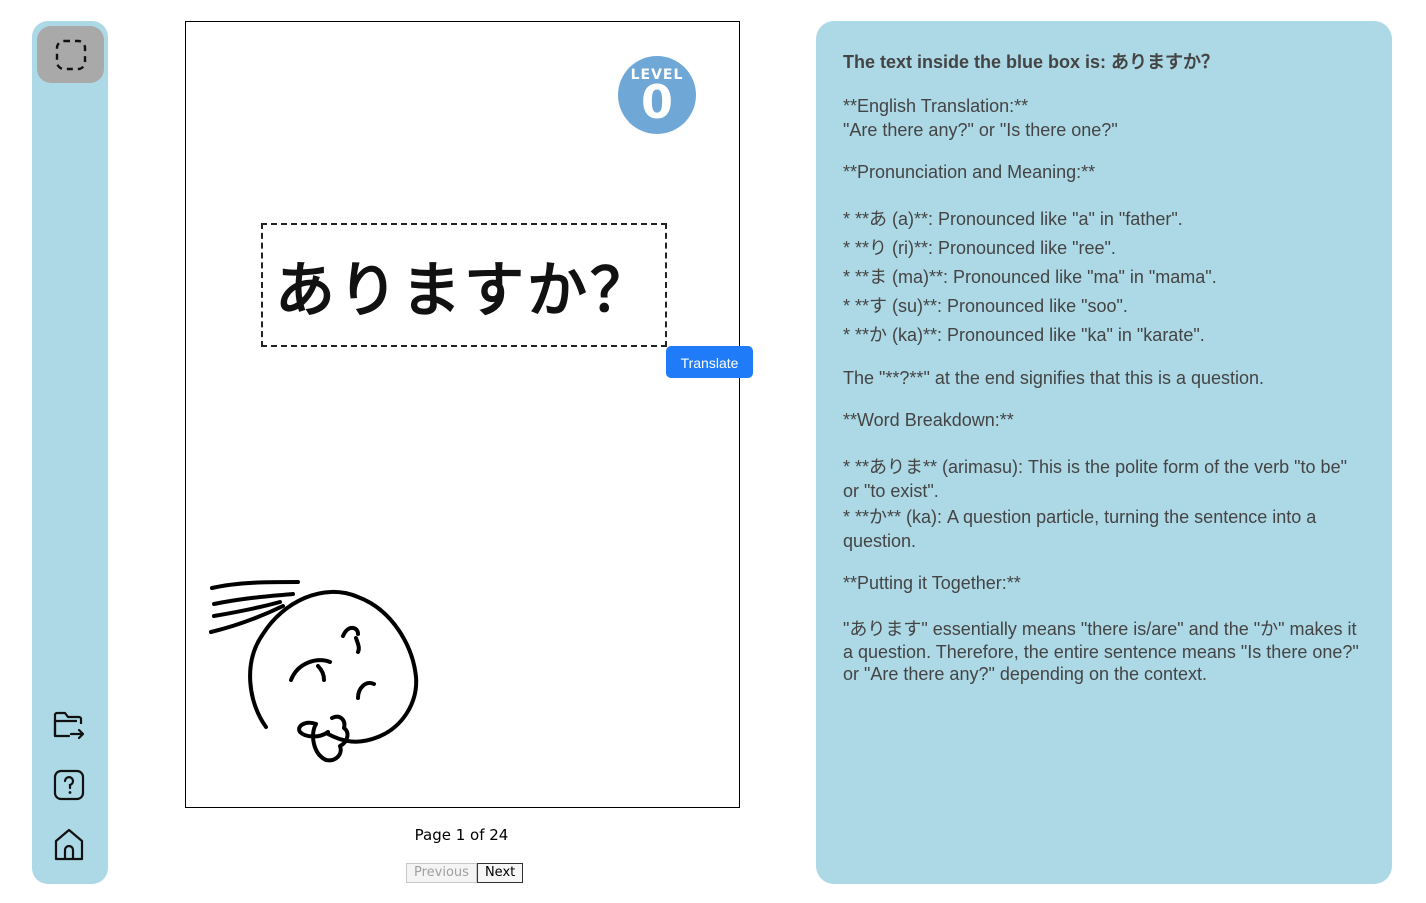  Describe the element at coordinates (656, 102) in the screenshot. I see `level-number: 0` at that location.